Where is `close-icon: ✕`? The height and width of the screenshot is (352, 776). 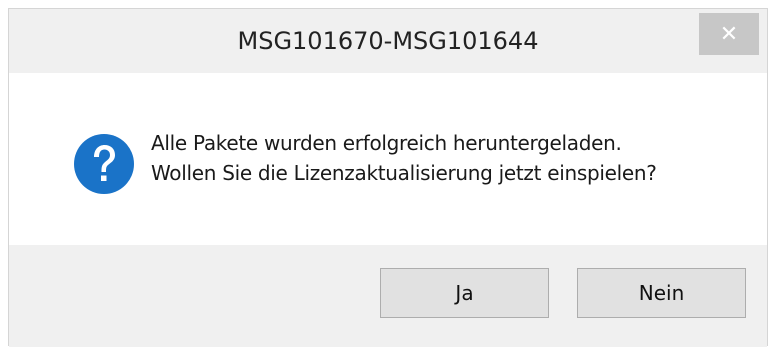 close-icon: ✕ is located at coordinates (729, 34).